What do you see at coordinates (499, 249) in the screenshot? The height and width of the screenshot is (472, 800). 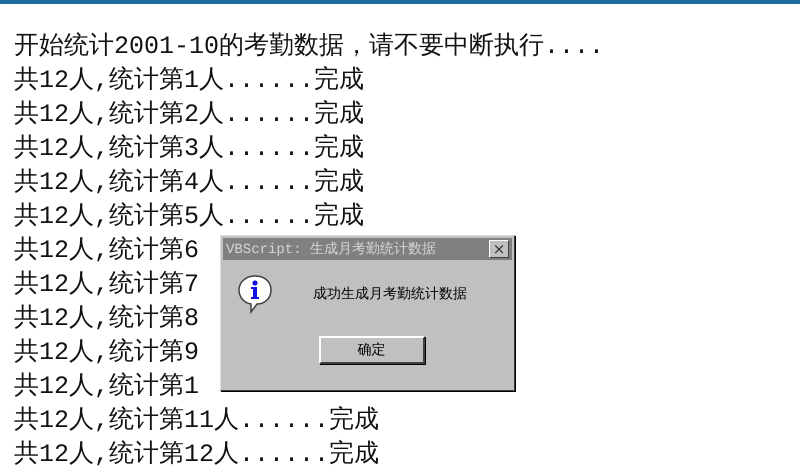 I see `close-button: ×` at bounding box center [499, 249].